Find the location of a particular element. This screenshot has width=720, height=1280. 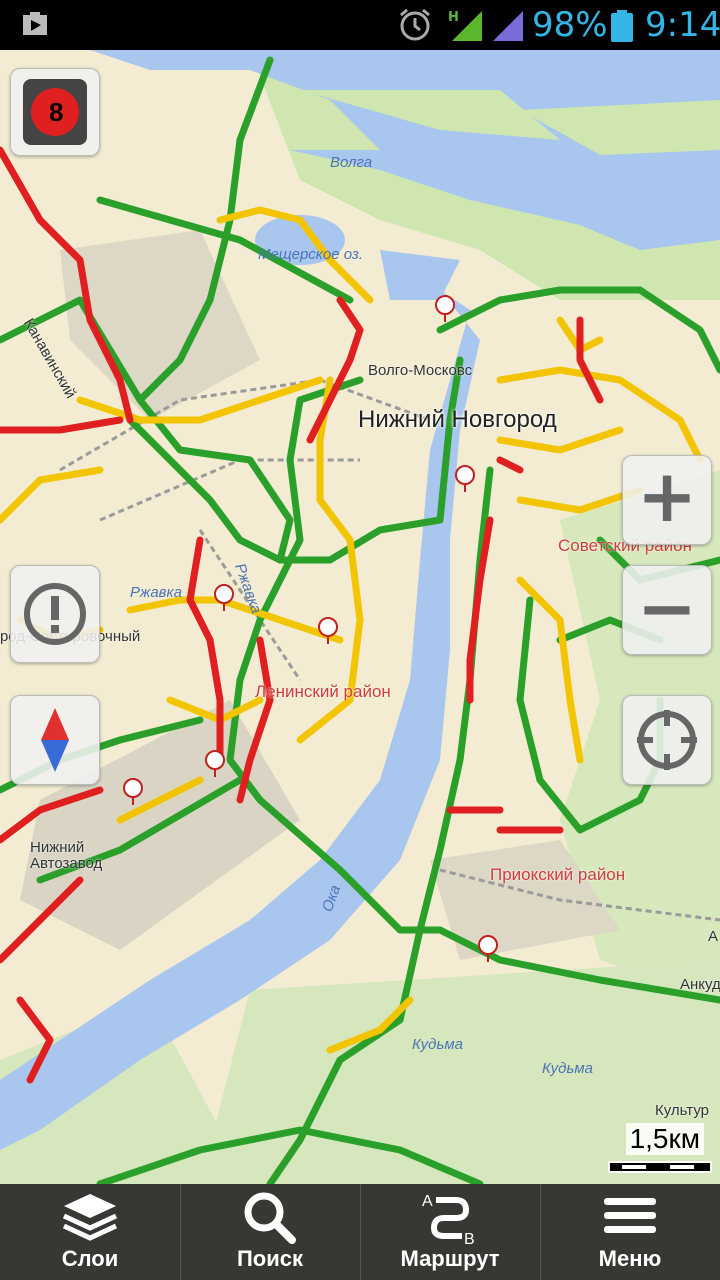

layers-button: Слои is located at coordinates (90, 1232).